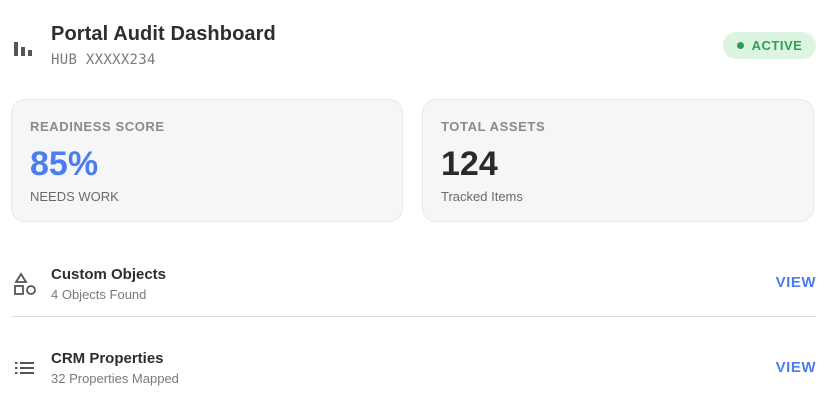 The height and width of the screenshot is (415, 832). I want to click on list-item-title: Custom Objects, so click(109, 274).